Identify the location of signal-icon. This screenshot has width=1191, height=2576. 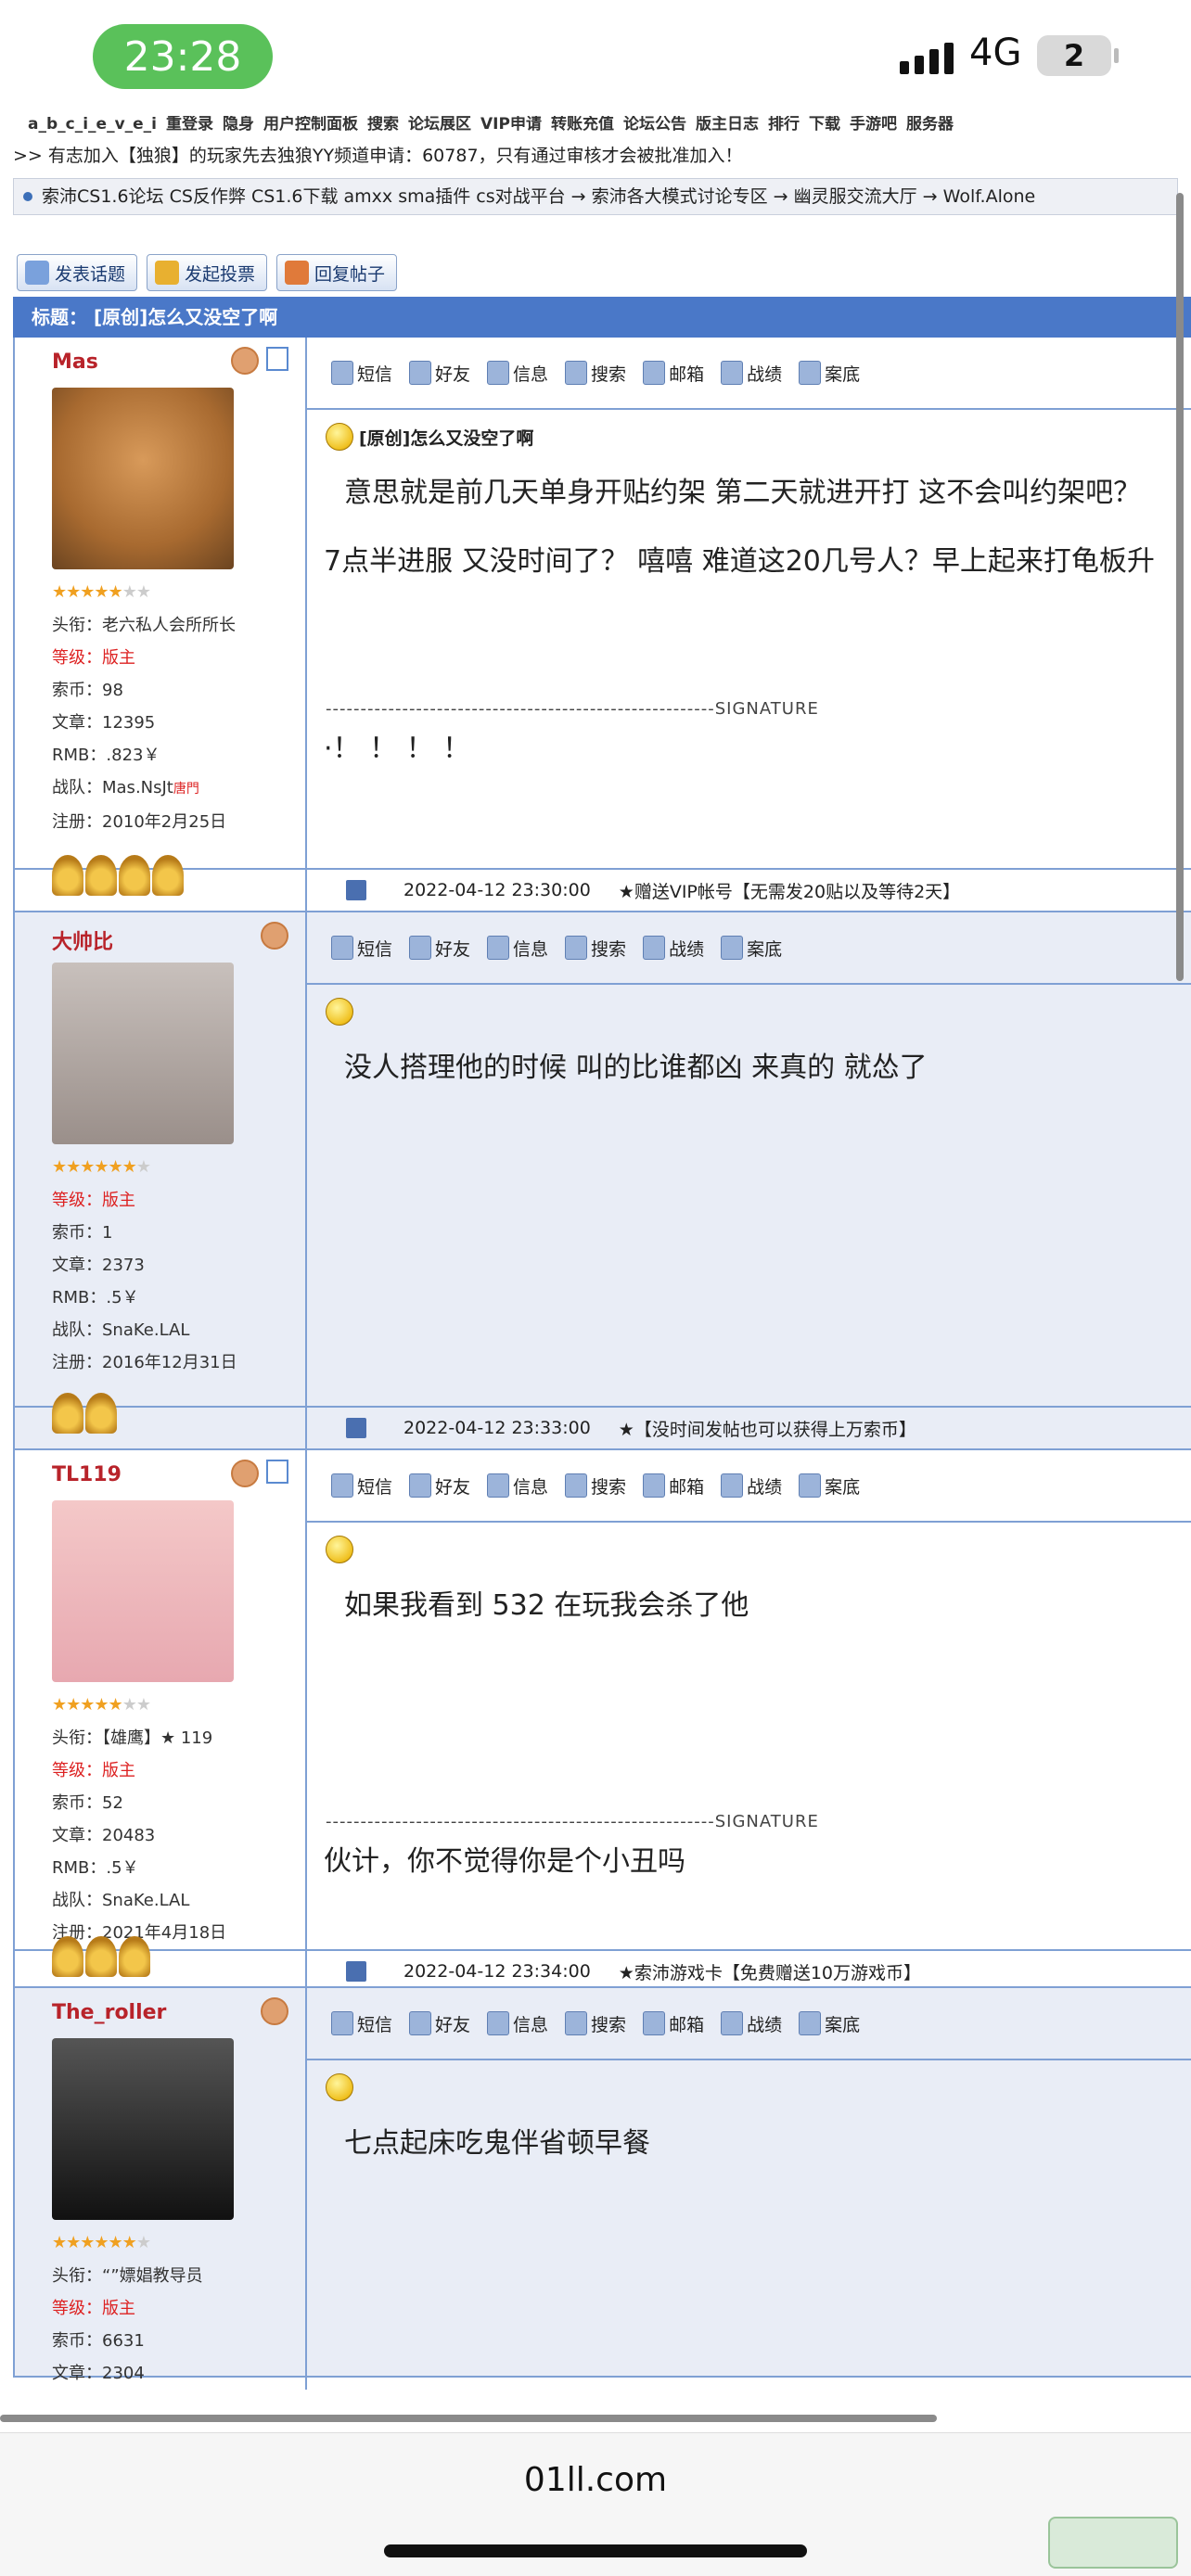
(927, 55).